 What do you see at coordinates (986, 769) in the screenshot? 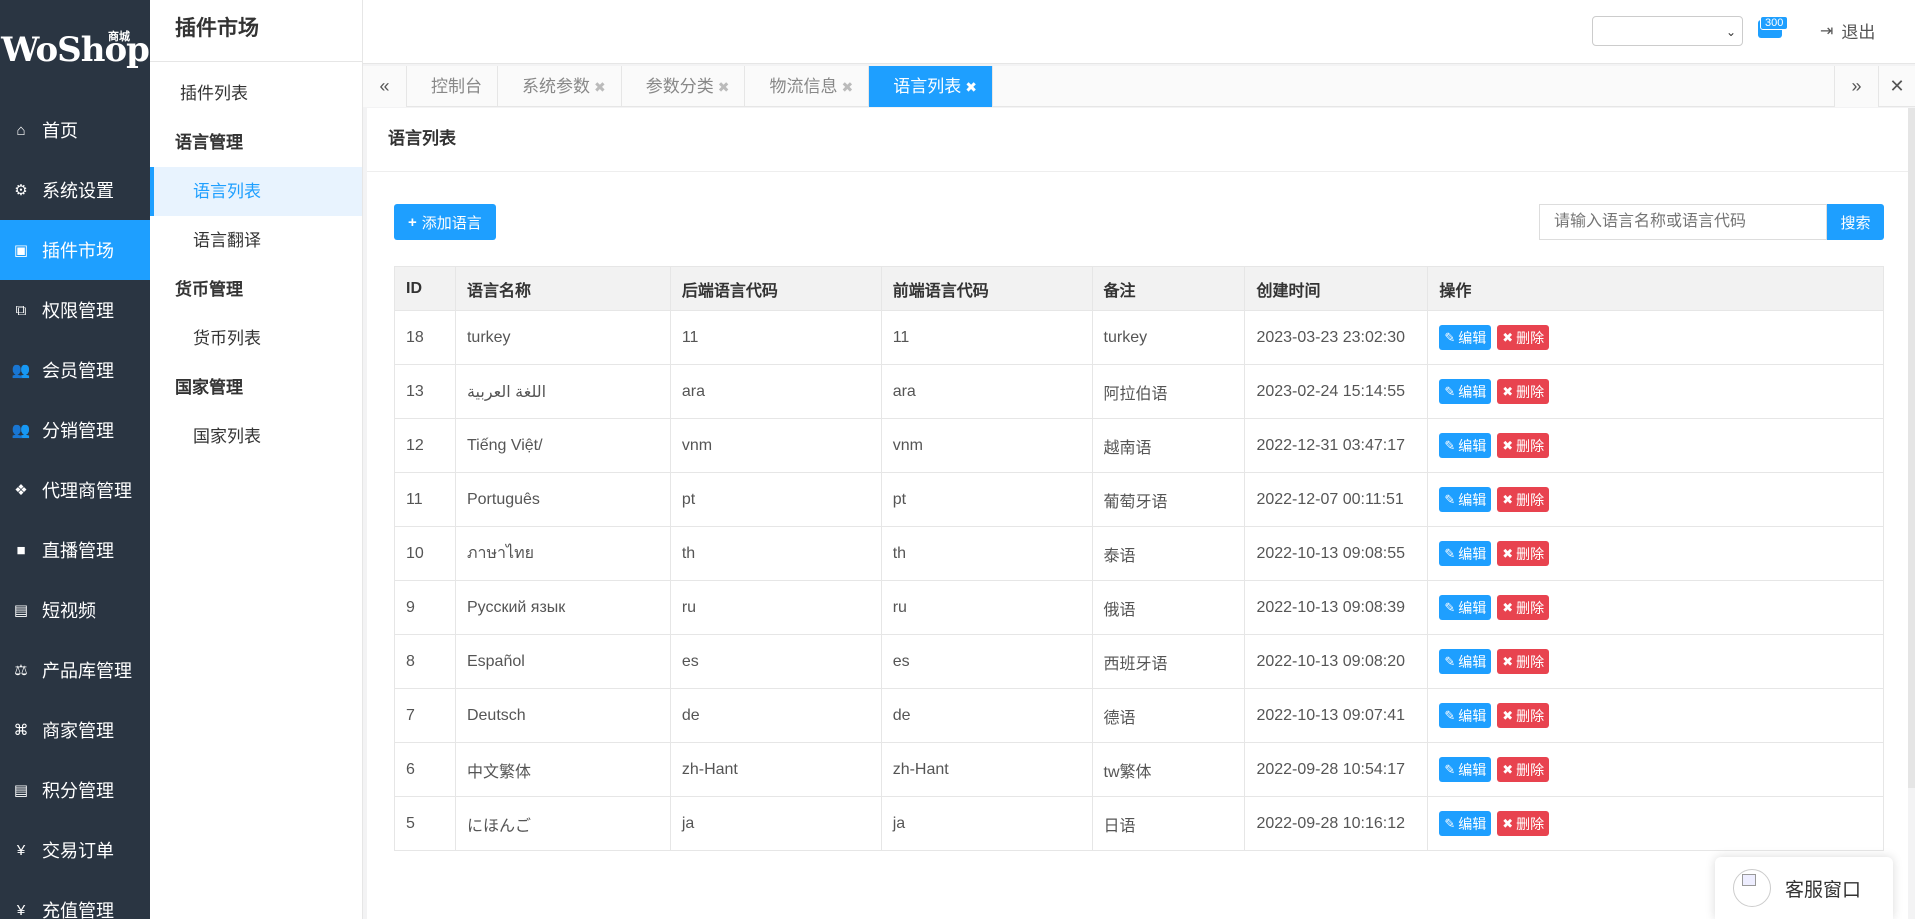
I see `cell-frontend: zh-Hant` at bounding box center [986, 769].